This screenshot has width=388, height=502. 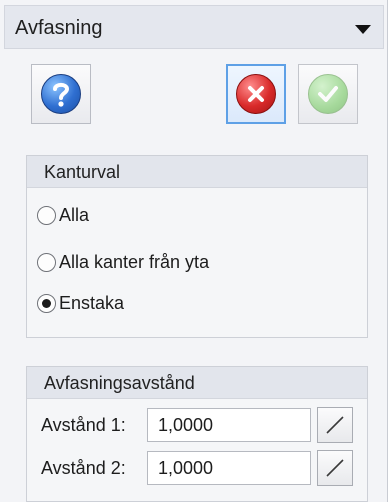 I want to click on help-icon, so click(x=61, y=94).